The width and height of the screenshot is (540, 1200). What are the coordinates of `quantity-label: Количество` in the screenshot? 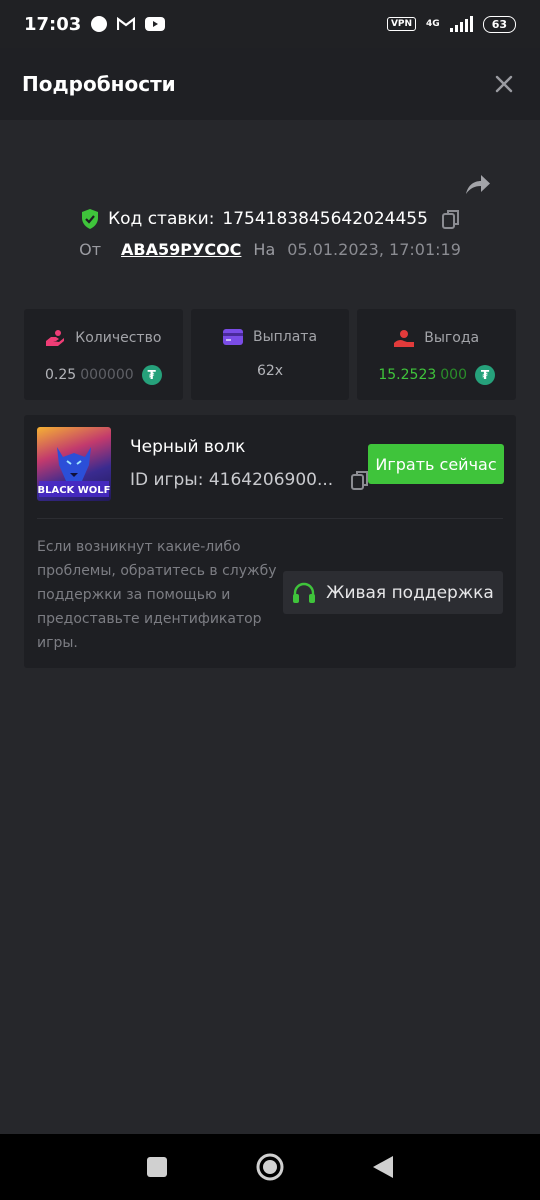 It's located at (118, 338).